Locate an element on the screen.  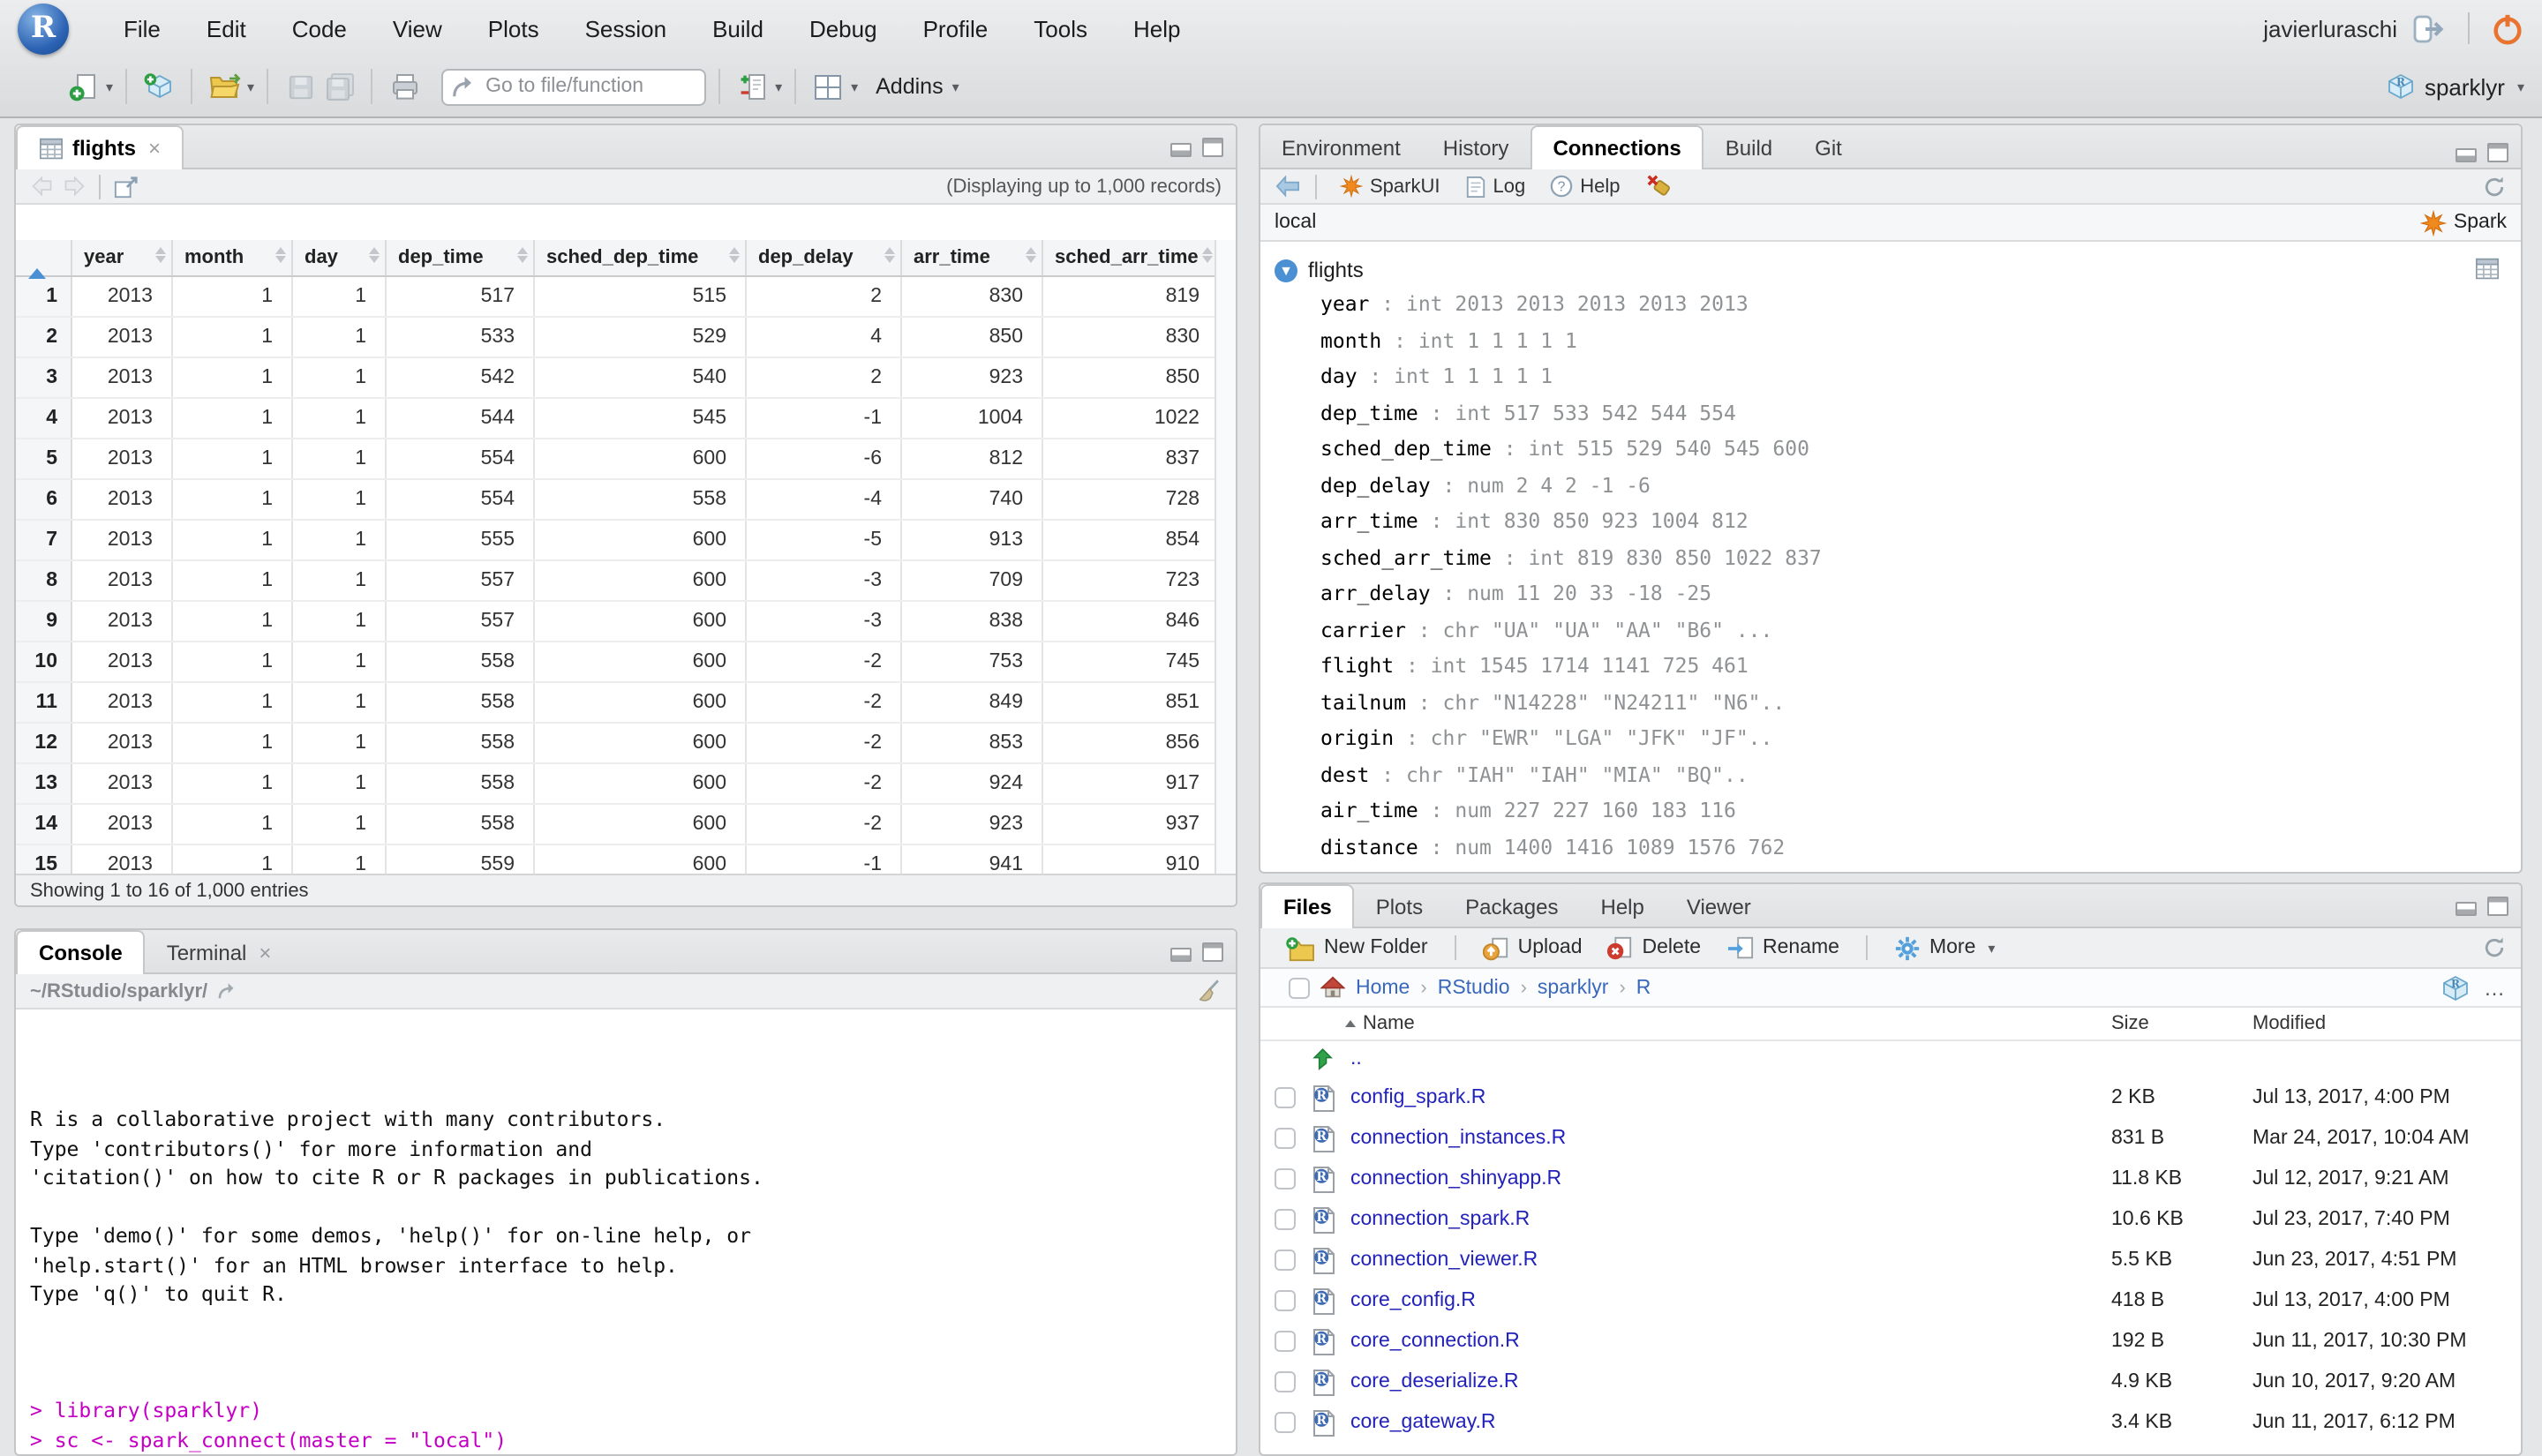
more-button: More ▾ is located at coordinates (1944, 948).